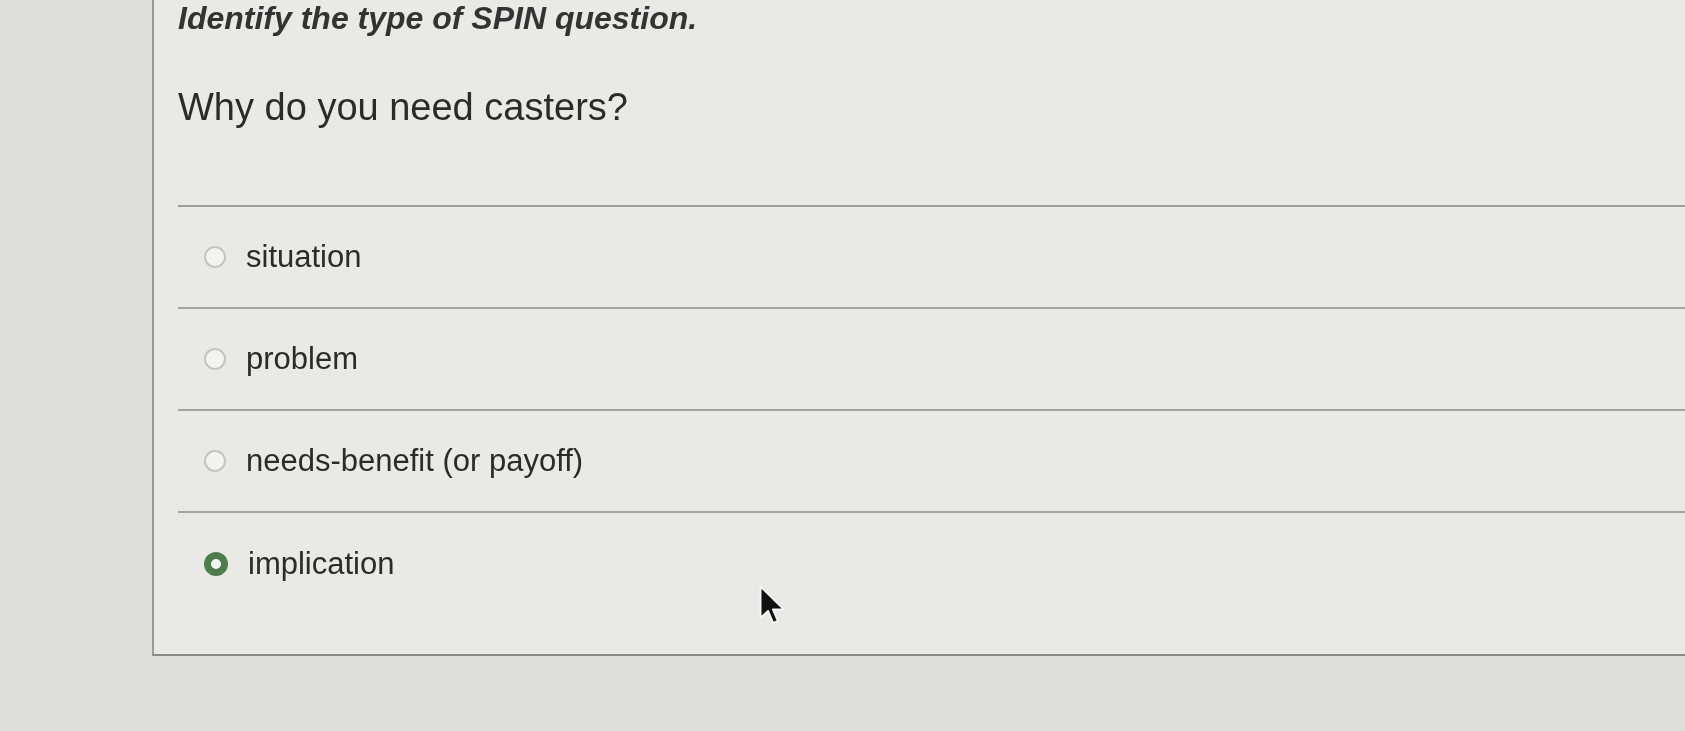  Describe the element at coordinates (394, 461) in the screenshot. I see `radio-option: needs-benefit (or payoff)` at that location.